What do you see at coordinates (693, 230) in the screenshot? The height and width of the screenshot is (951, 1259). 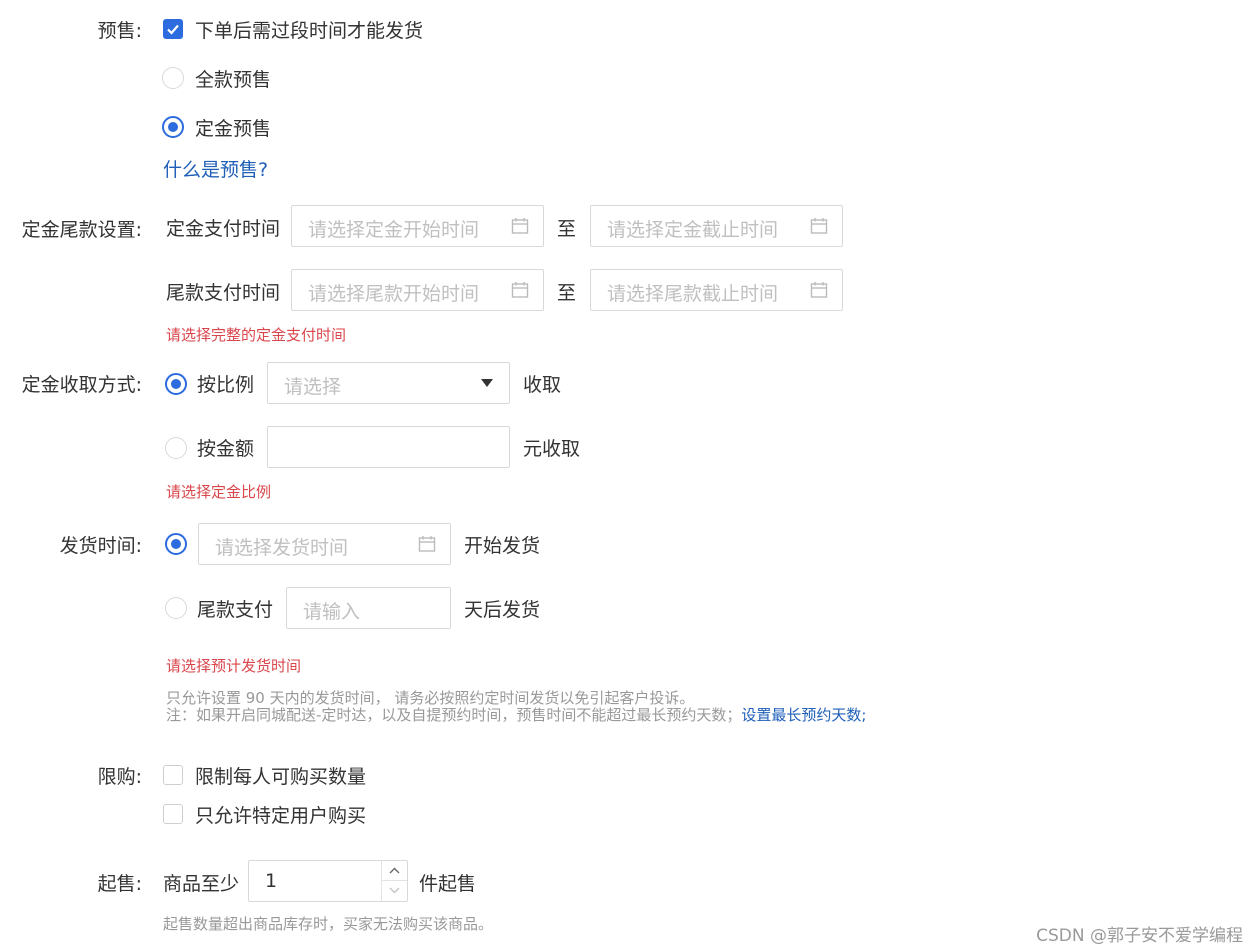 I see `deposit-end-placeholder: 请选择定金截止时间` at bounding box center [693, 230].